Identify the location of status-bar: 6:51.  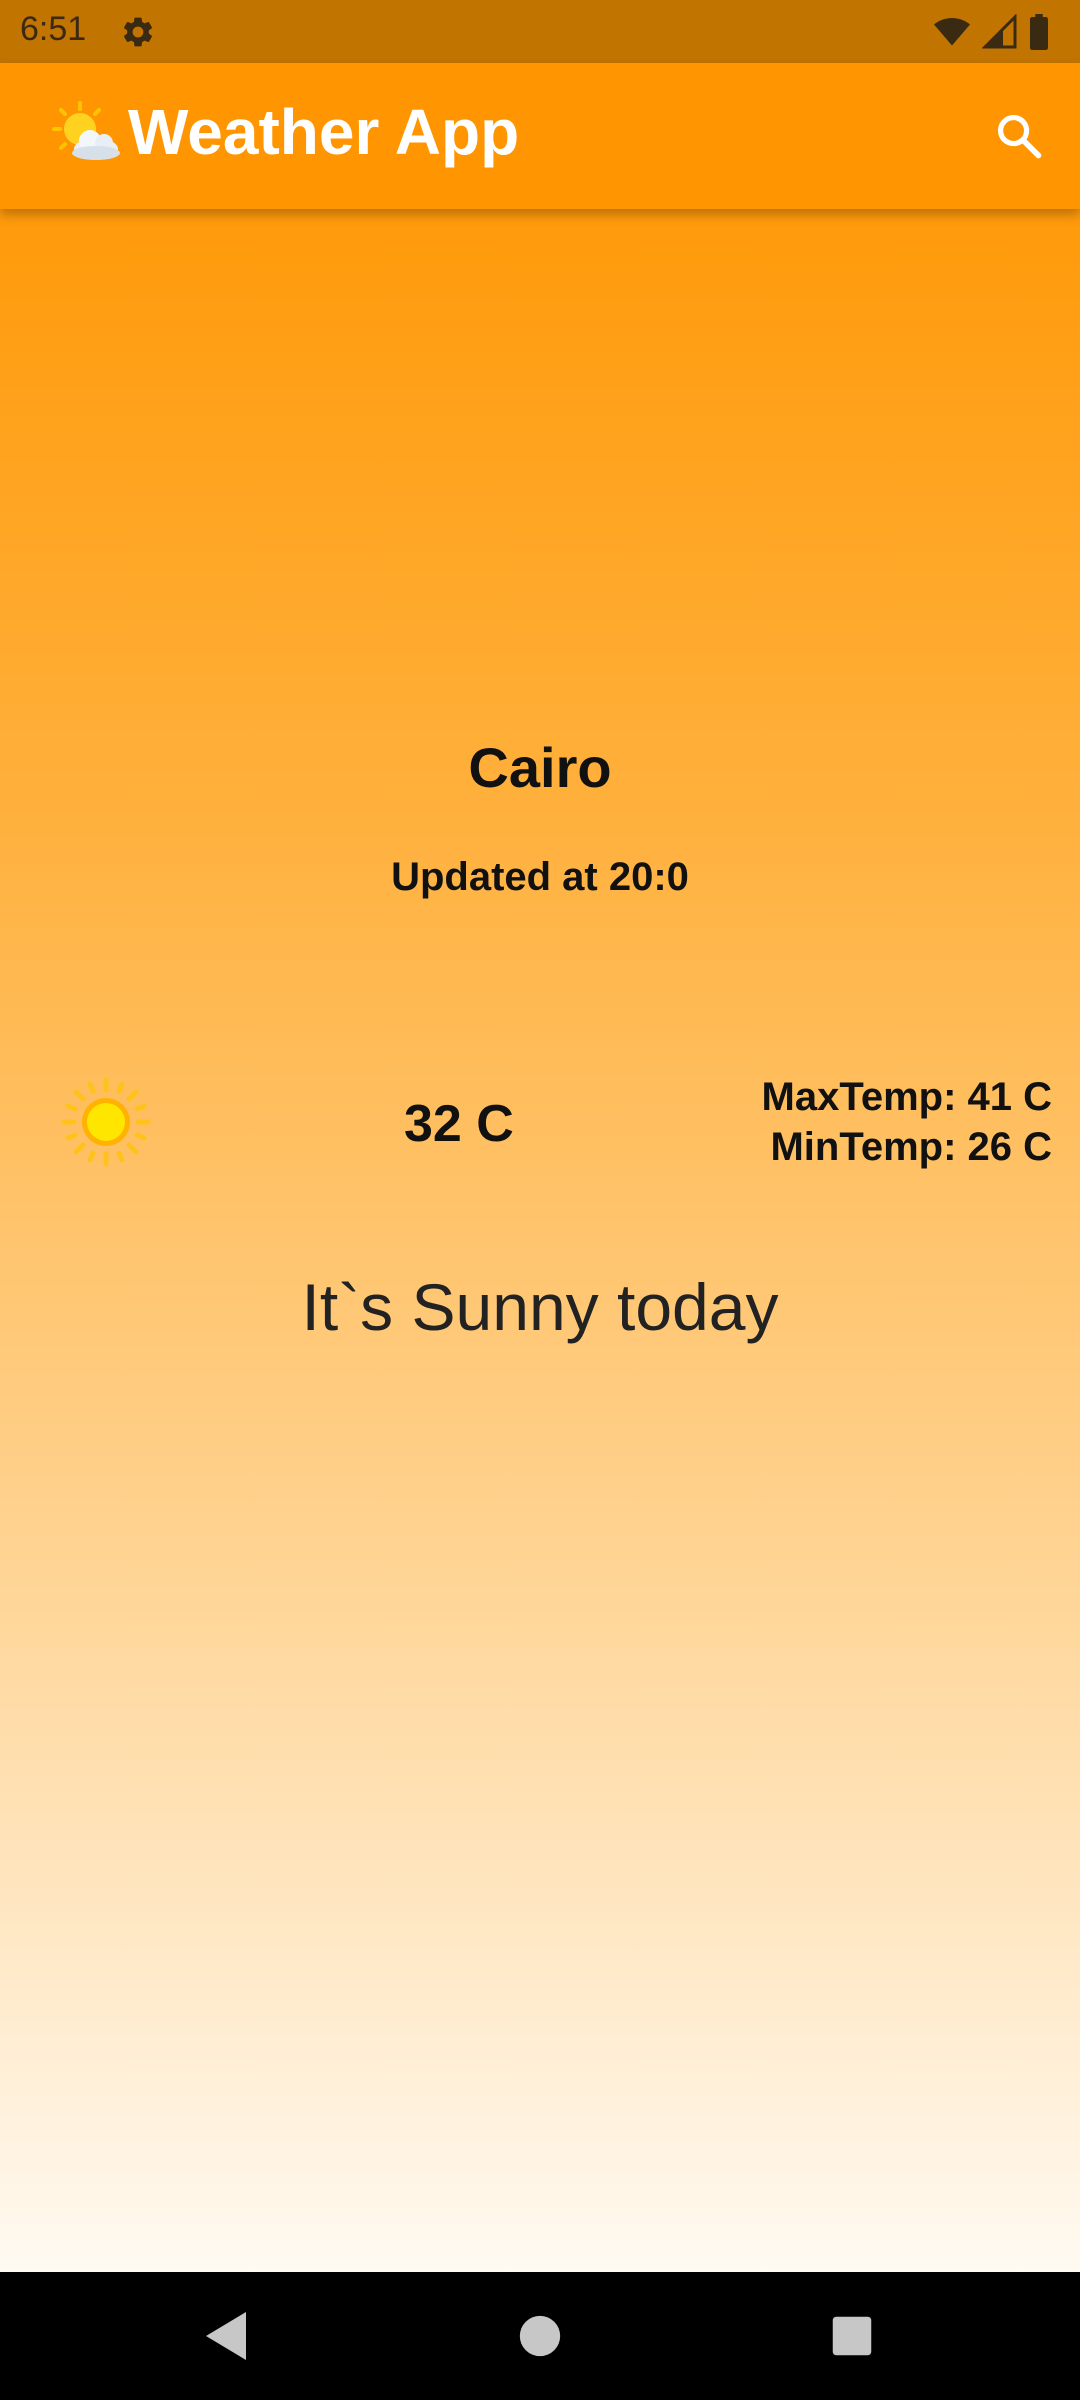
(540, 31).